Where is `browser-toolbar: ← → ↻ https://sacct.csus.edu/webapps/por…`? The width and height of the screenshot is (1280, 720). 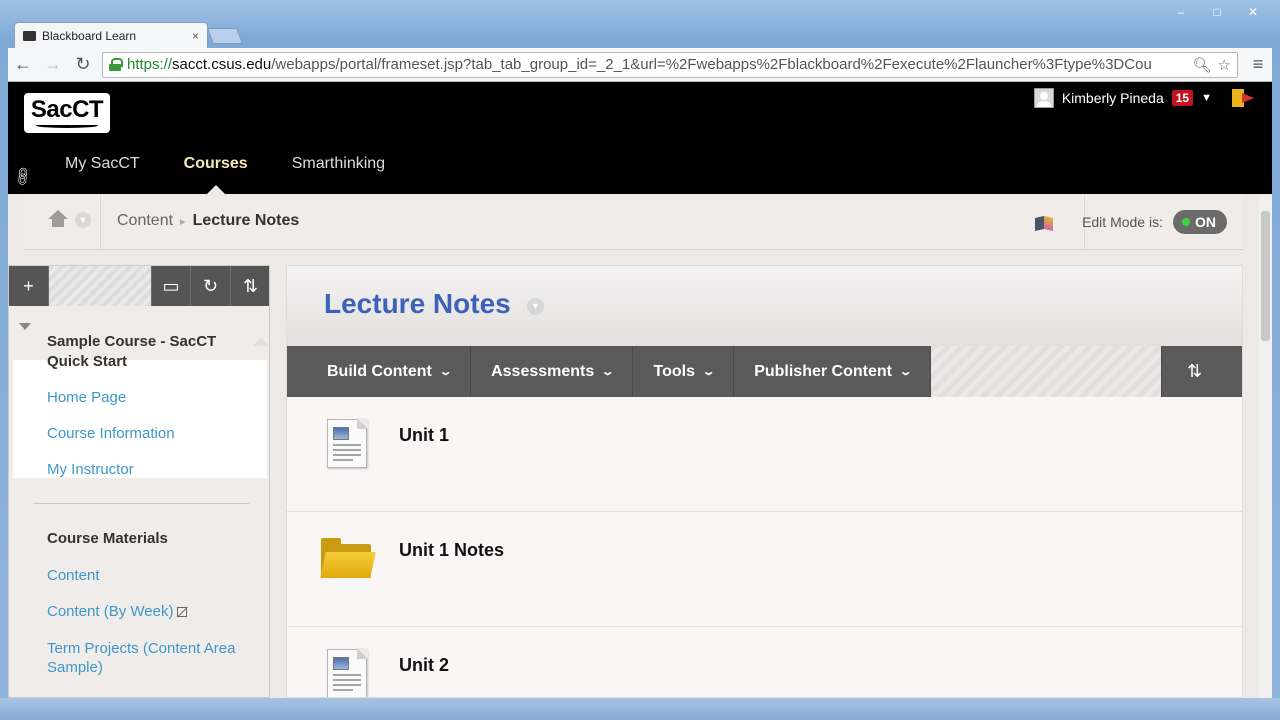
browser-toolbar: ← → ↻ https://sacct.csus.edu/webapps/por… is located at coordinates (640, 65).